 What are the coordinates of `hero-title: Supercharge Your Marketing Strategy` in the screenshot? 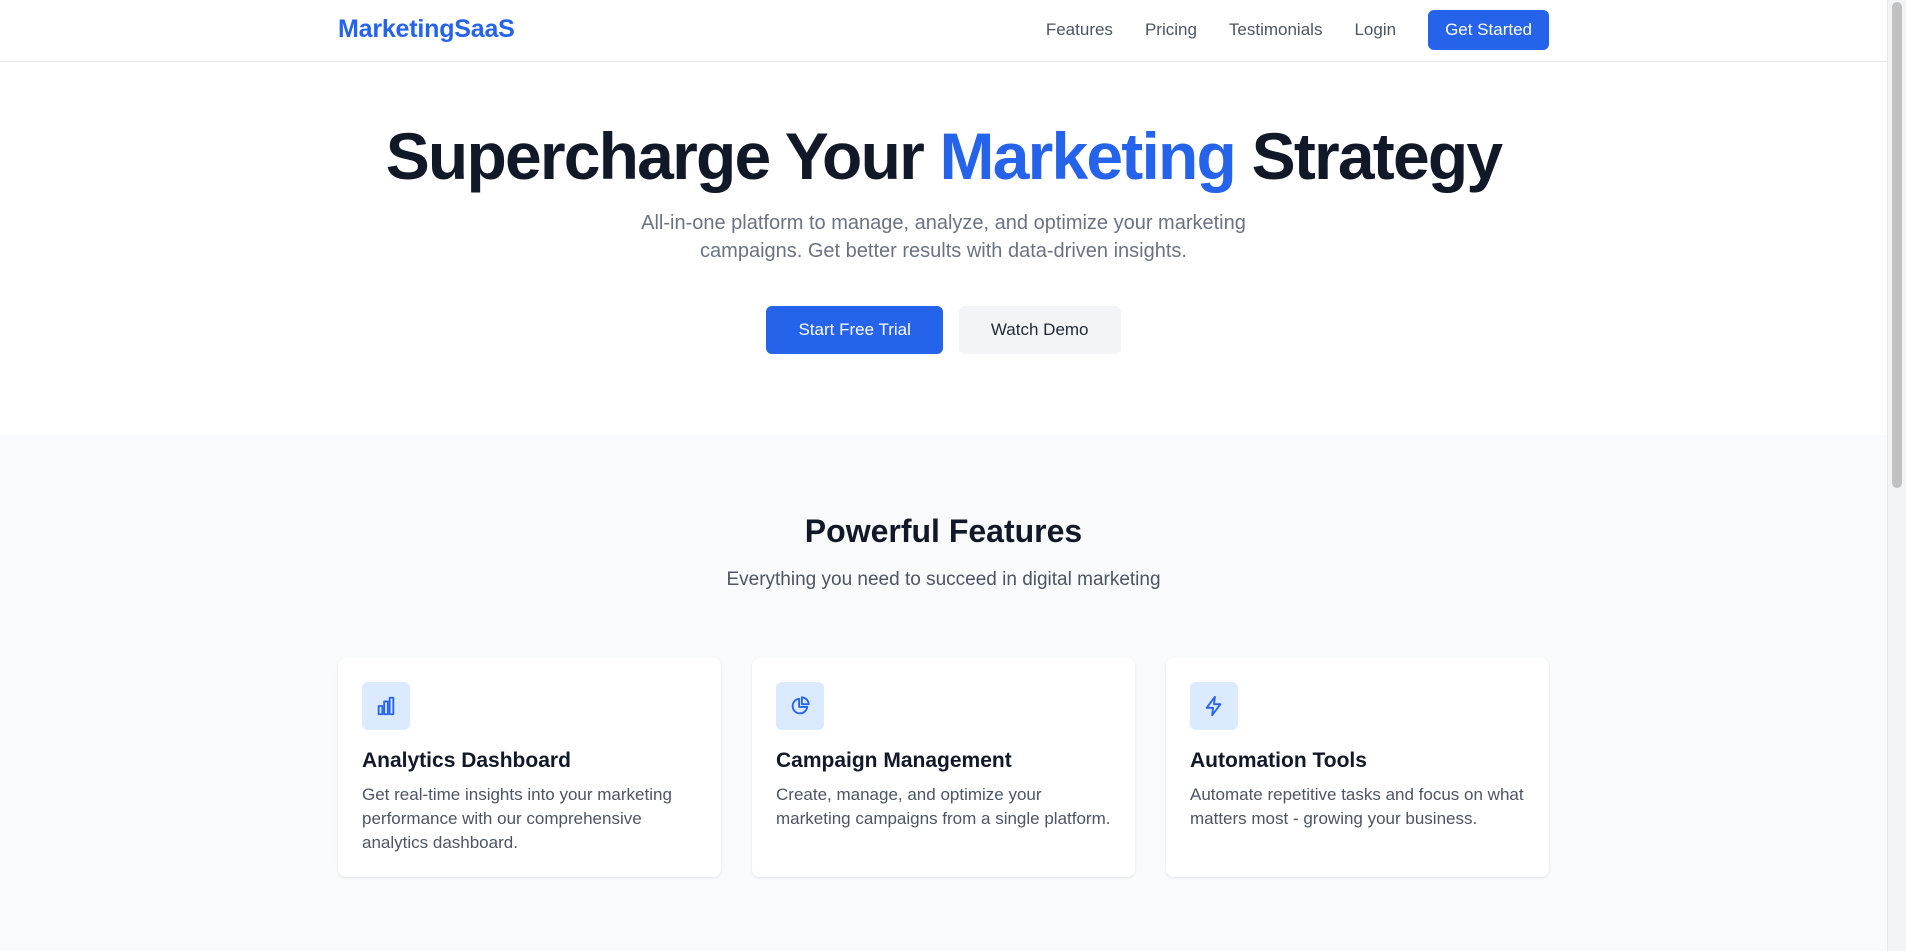 It's located at (943, 156).